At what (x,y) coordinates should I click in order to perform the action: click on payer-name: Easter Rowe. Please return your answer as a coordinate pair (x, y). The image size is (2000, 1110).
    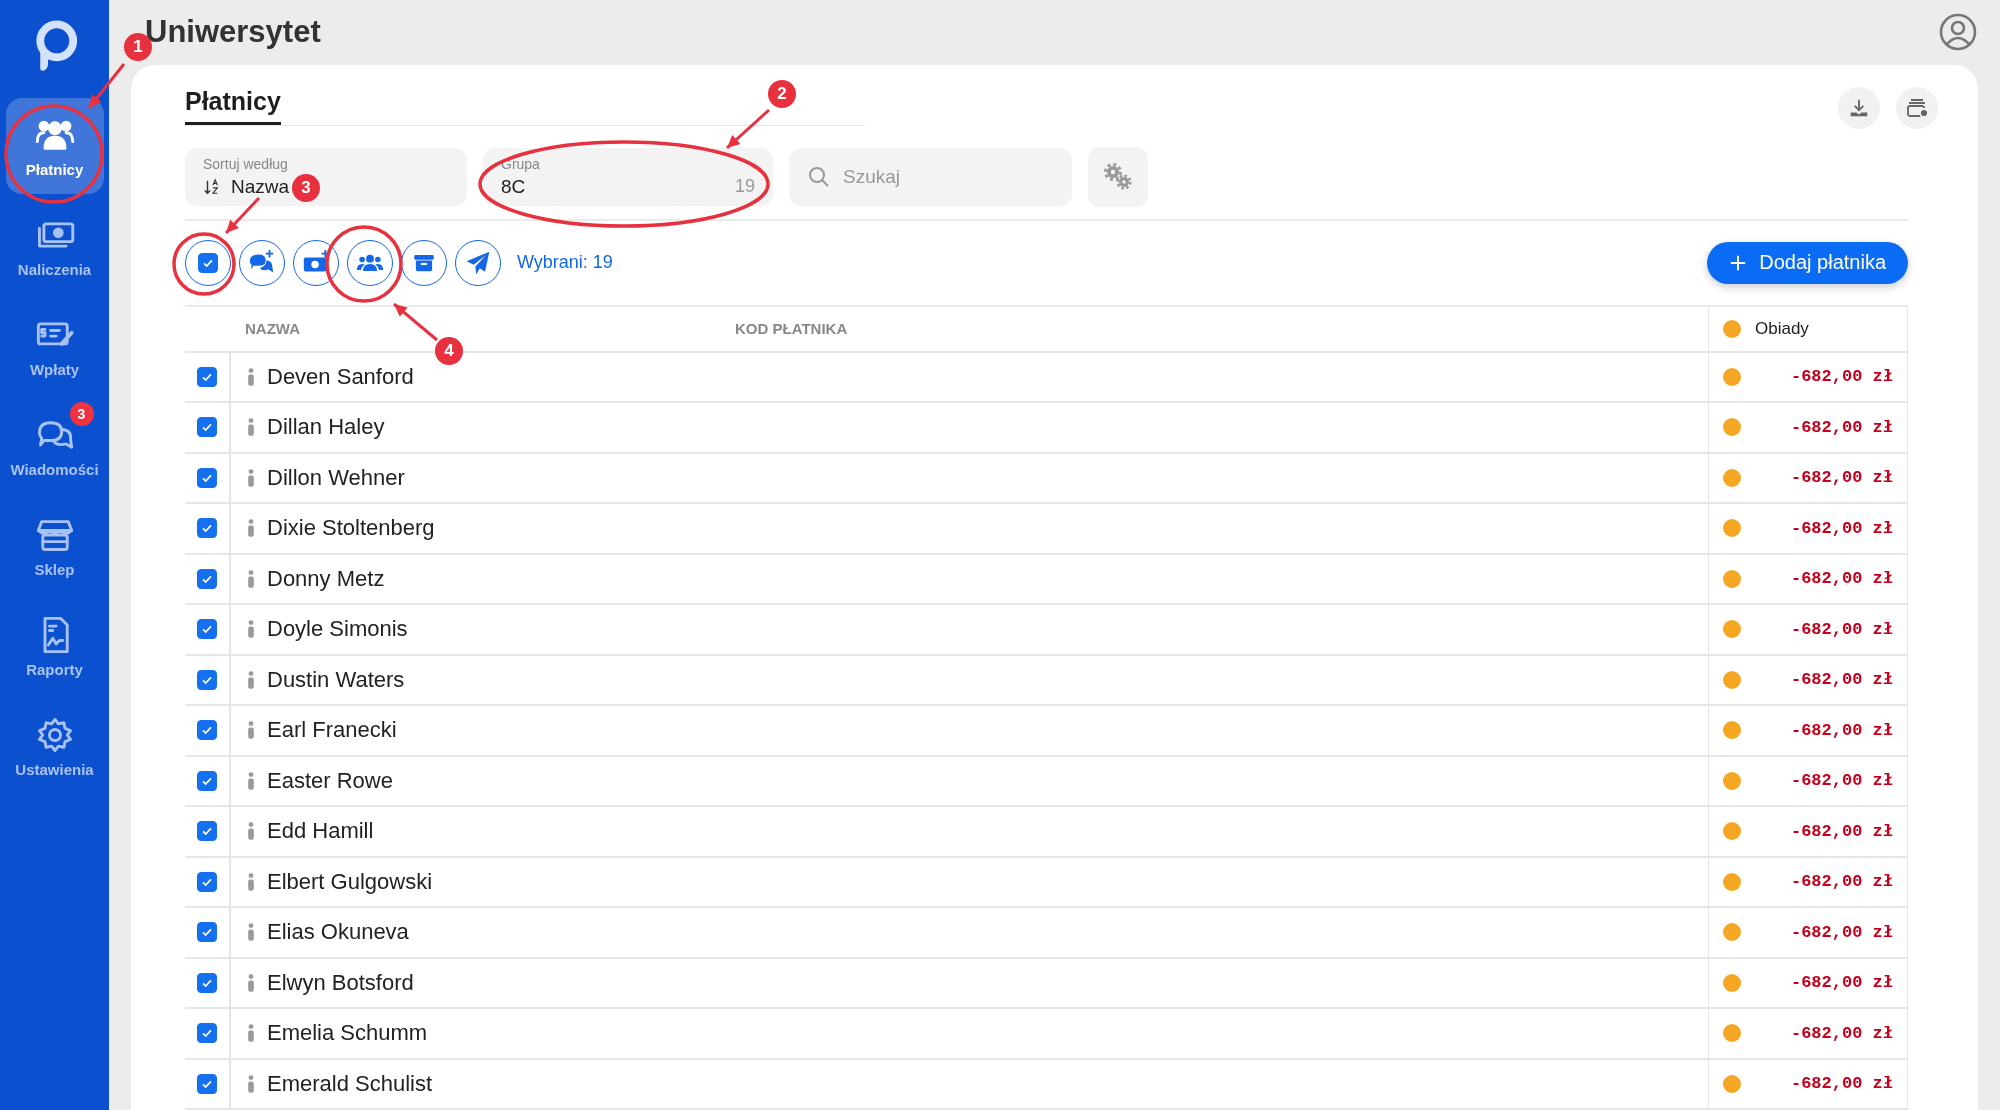
    Looking at the image, I should click on (330, 780).